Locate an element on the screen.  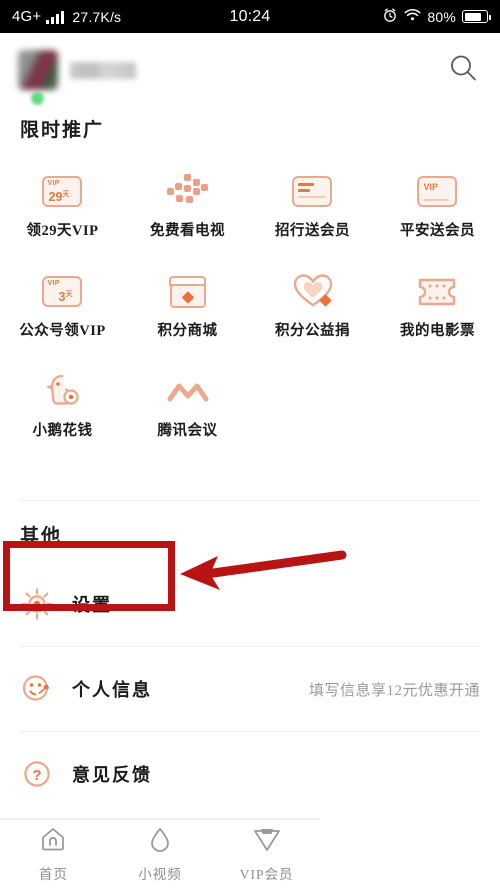
promo-item-label: 小鹅花钱 is located at coordinates (62, 431).